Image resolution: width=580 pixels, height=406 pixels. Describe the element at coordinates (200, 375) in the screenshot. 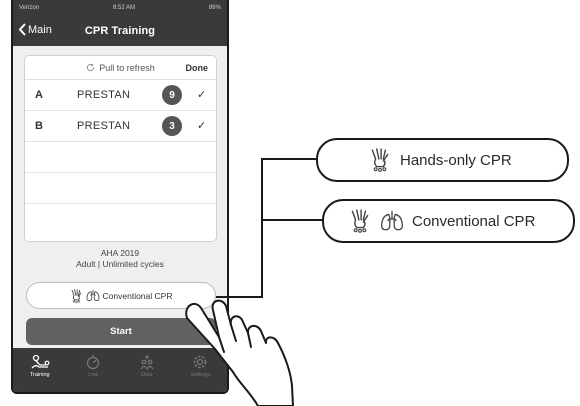

I see `tab-label: Settings` at that location.